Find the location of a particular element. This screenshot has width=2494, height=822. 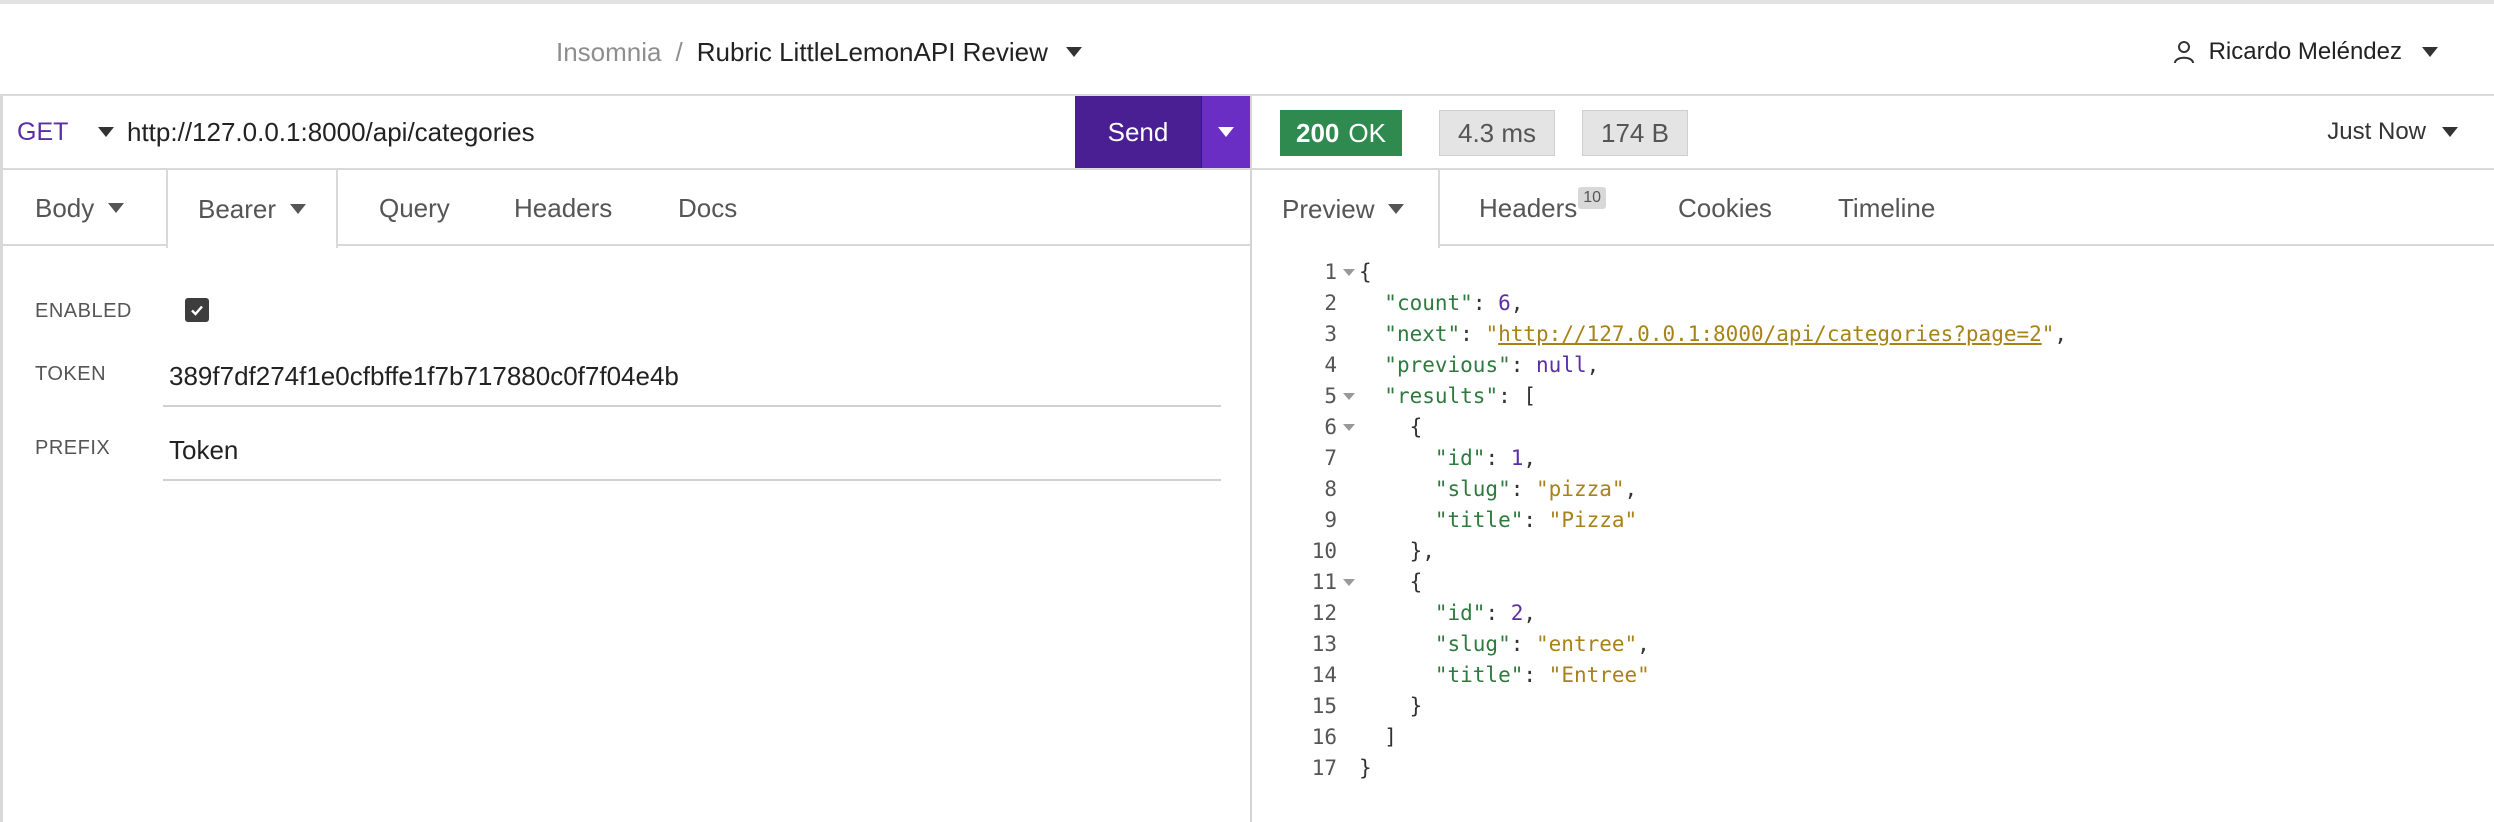

line-number: 16 is located at coordinates (1324, 736).